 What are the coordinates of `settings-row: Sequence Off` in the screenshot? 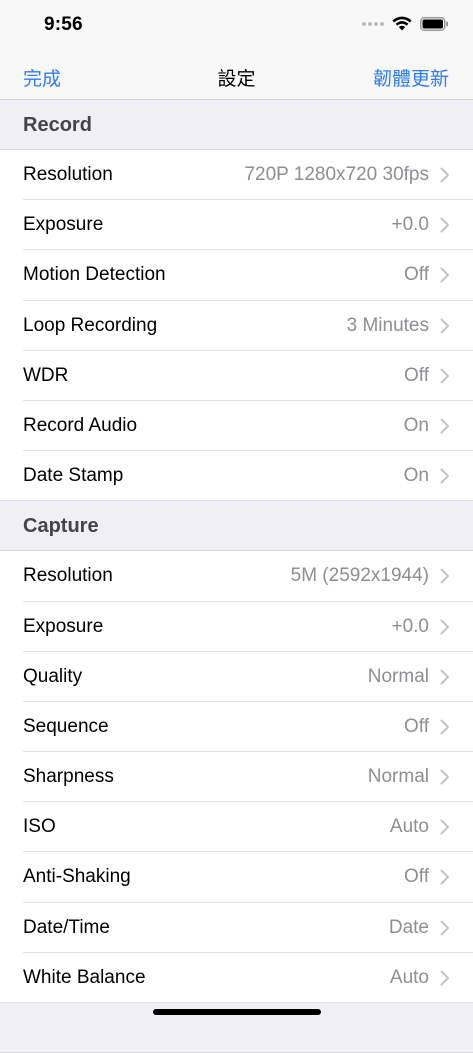 It's located at (236, 727).